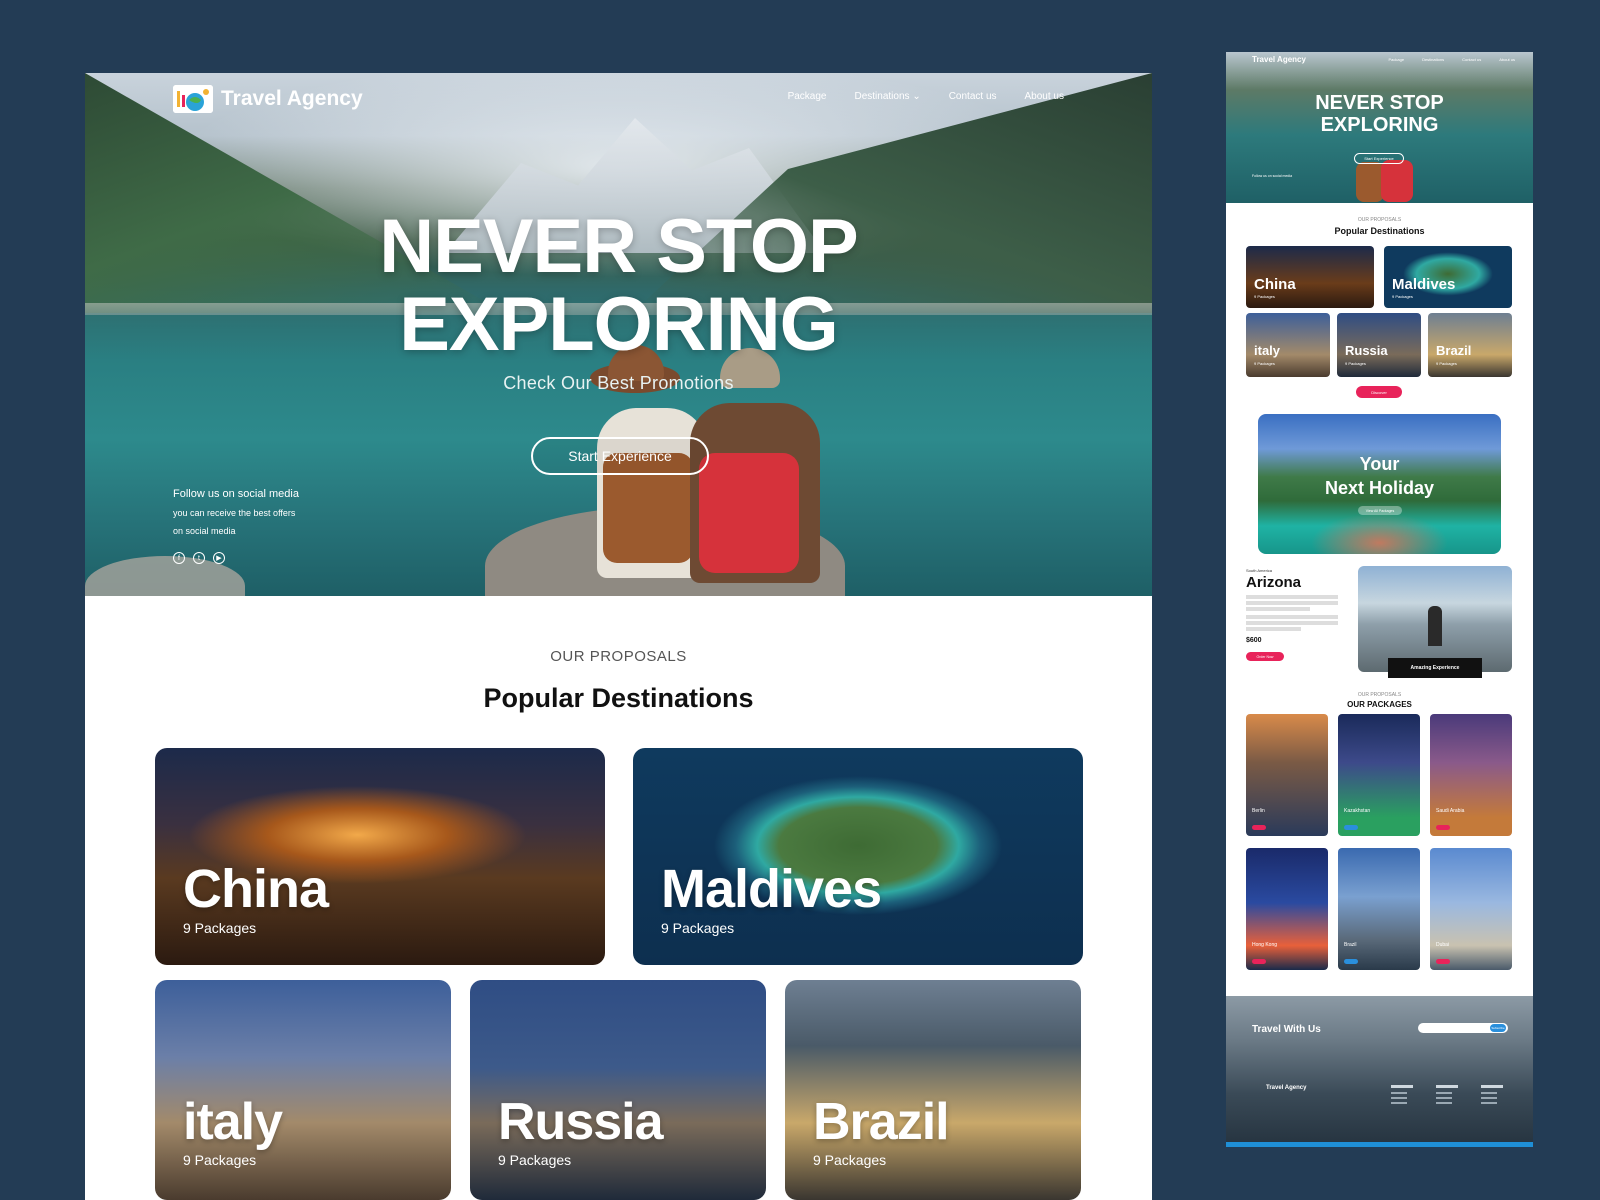  I want to click on preview-card-brazil: Brazil 9 Packages, so click(1470, 345).